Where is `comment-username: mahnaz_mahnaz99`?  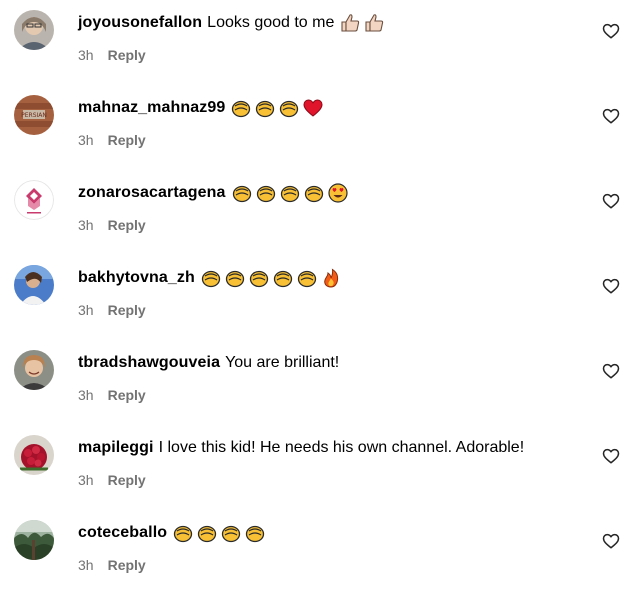
comment-username: mahnaz_mahnaz99 is located at coordinates (151, 108).